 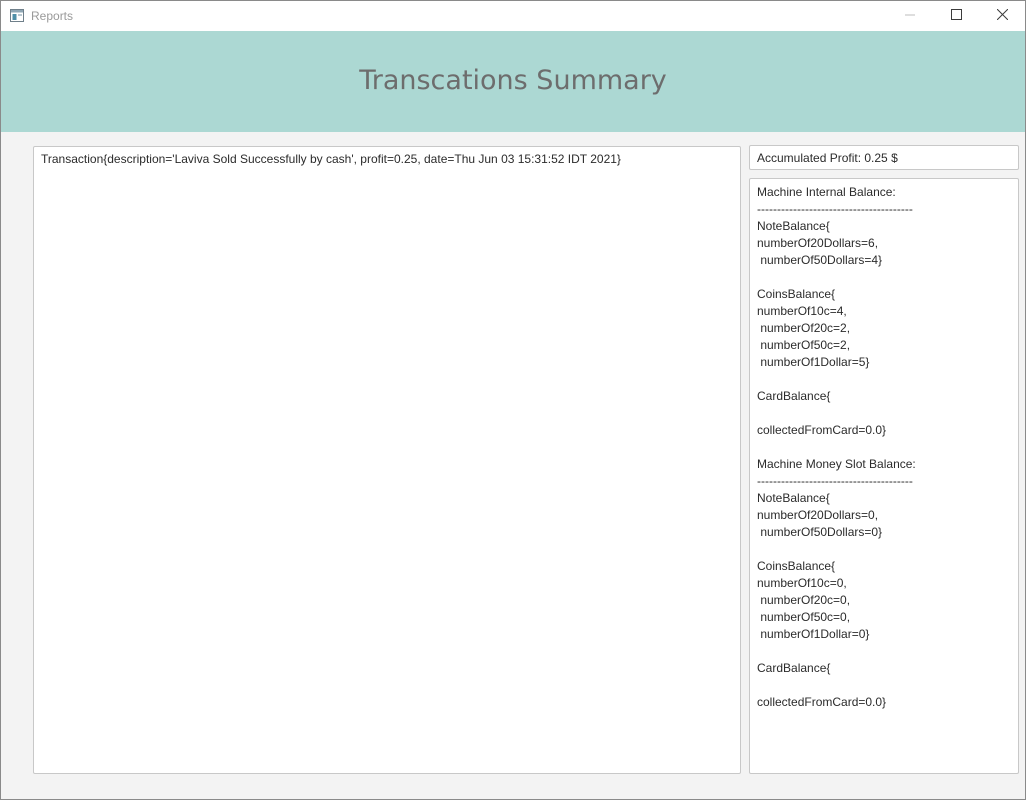 I want to click on balance-line: numberOf10c=4,, so click(x=802, y=311).